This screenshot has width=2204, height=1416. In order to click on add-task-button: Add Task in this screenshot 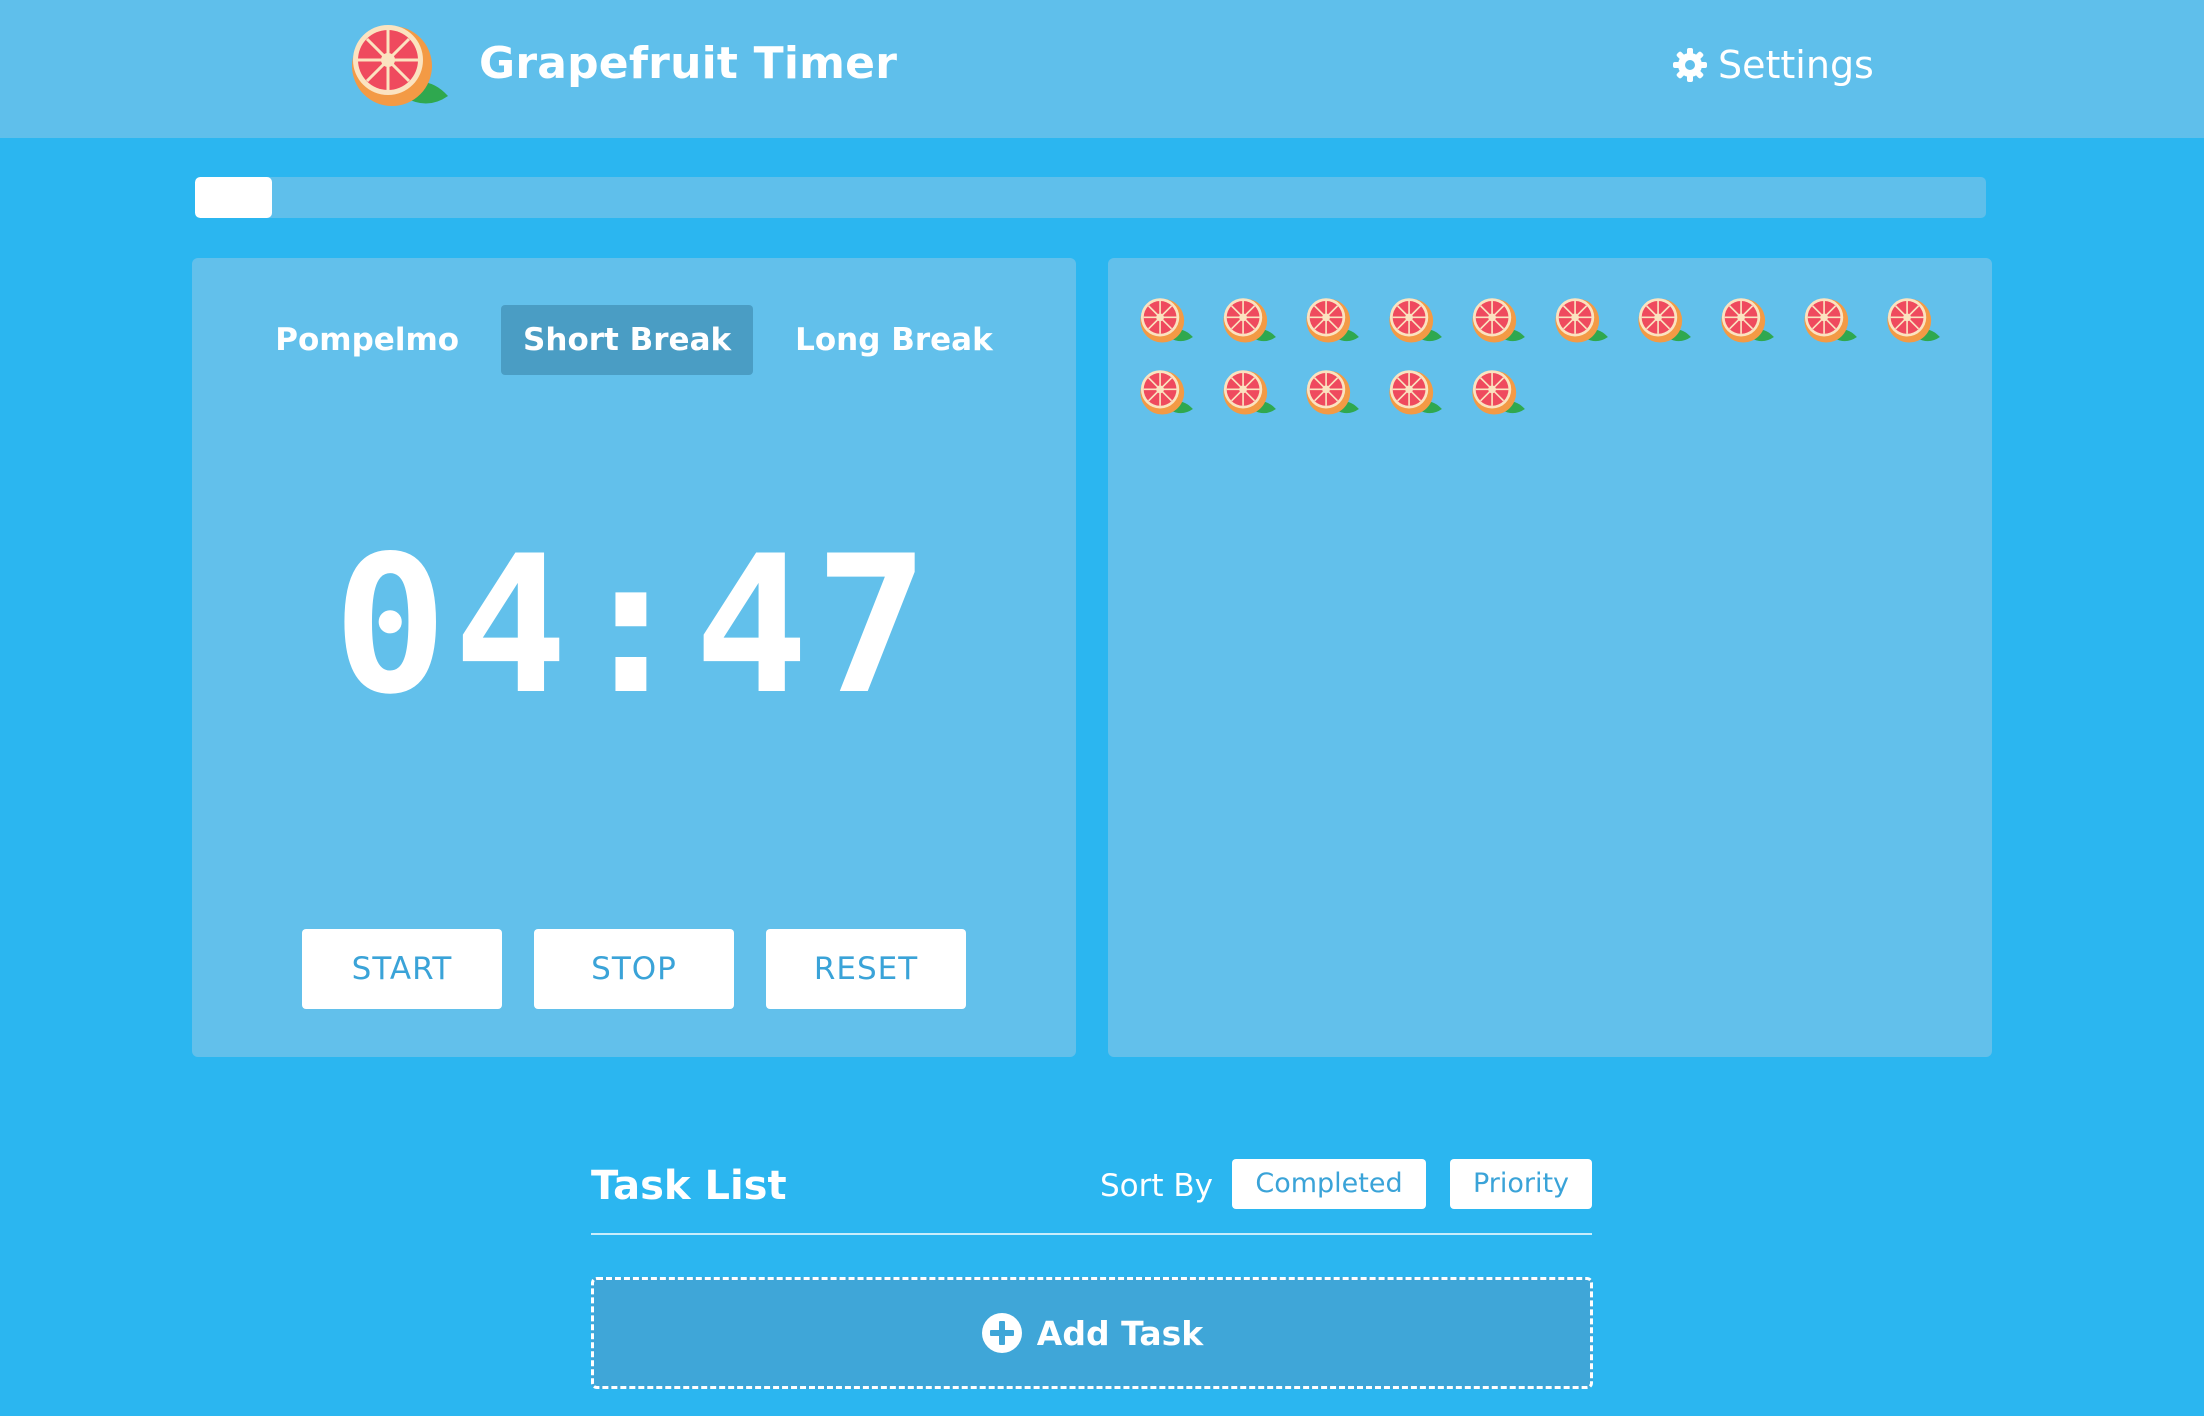, I will do `click(1092, 1333)`.